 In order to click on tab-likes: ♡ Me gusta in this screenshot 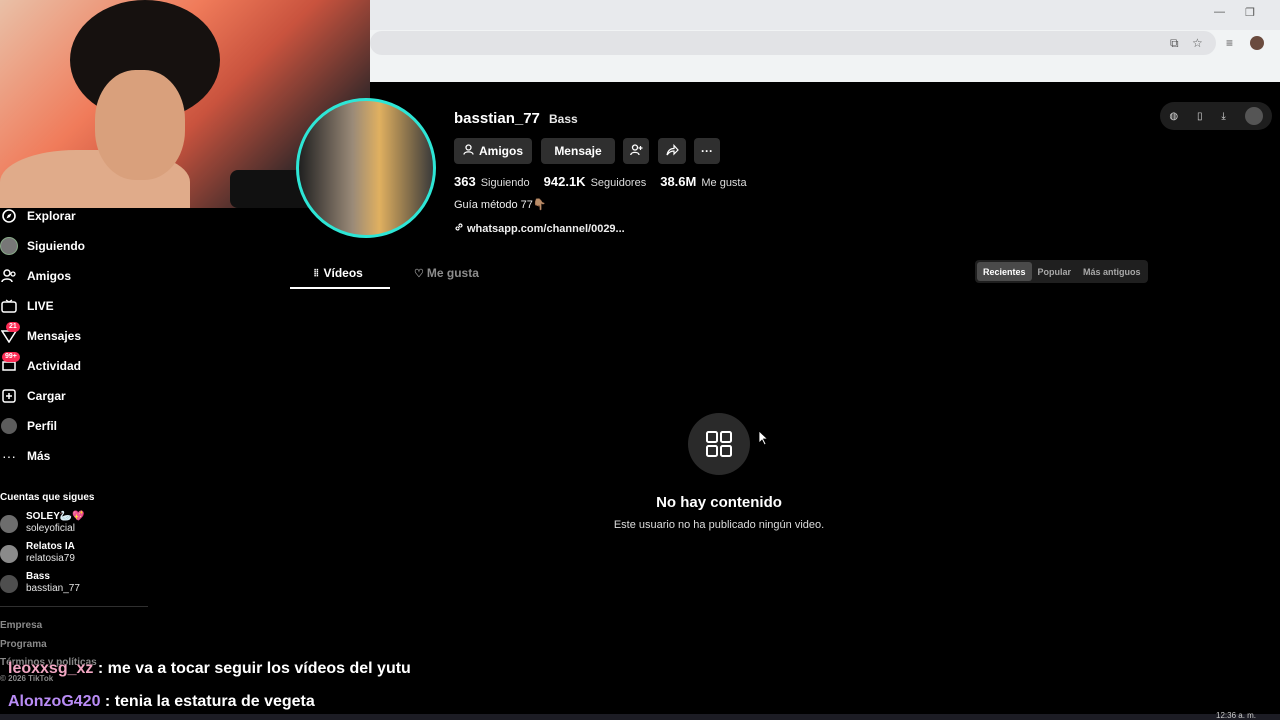, I will do `click(446, 273)`.